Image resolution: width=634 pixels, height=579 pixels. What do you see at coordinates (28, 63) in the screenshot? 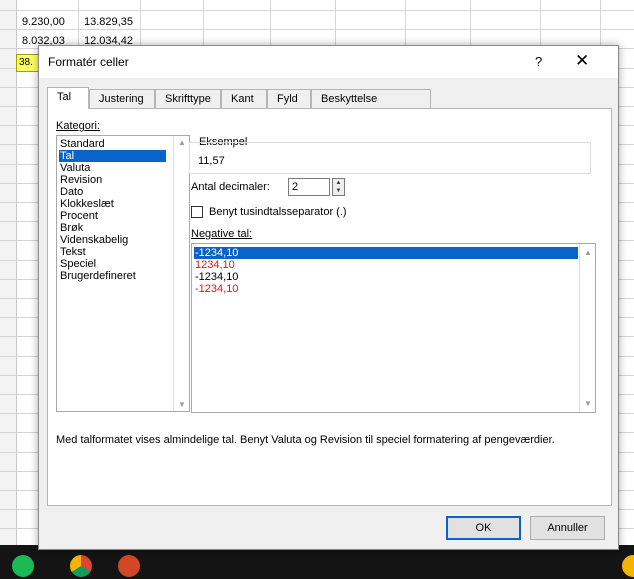
I see `highlighted-cell: 38.` at bounding box center [28, 63].